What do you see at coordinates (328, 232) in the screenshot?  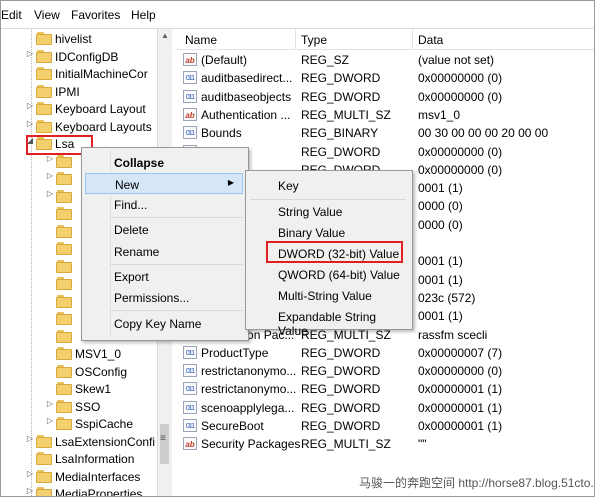 I see `submenu-item-binary-value: Binary Value` at bounding box center [328, 232].